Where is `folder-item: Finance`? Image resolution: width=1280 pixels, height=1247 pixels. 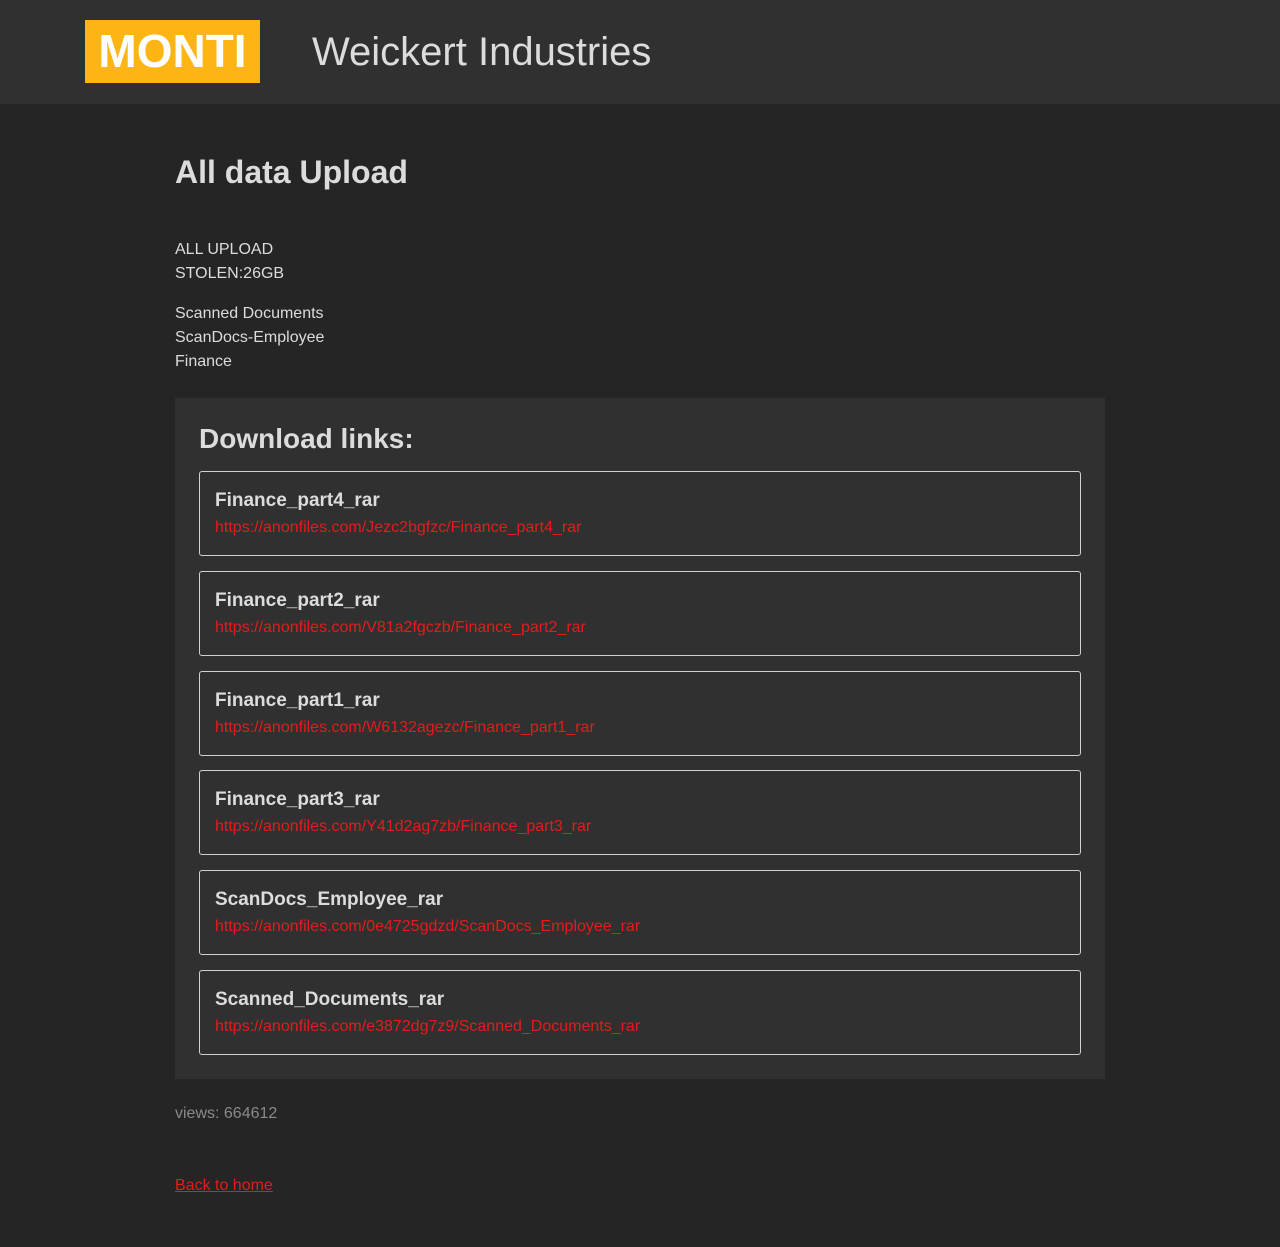 folder-item: Finance is located at coordinates (203, 361).